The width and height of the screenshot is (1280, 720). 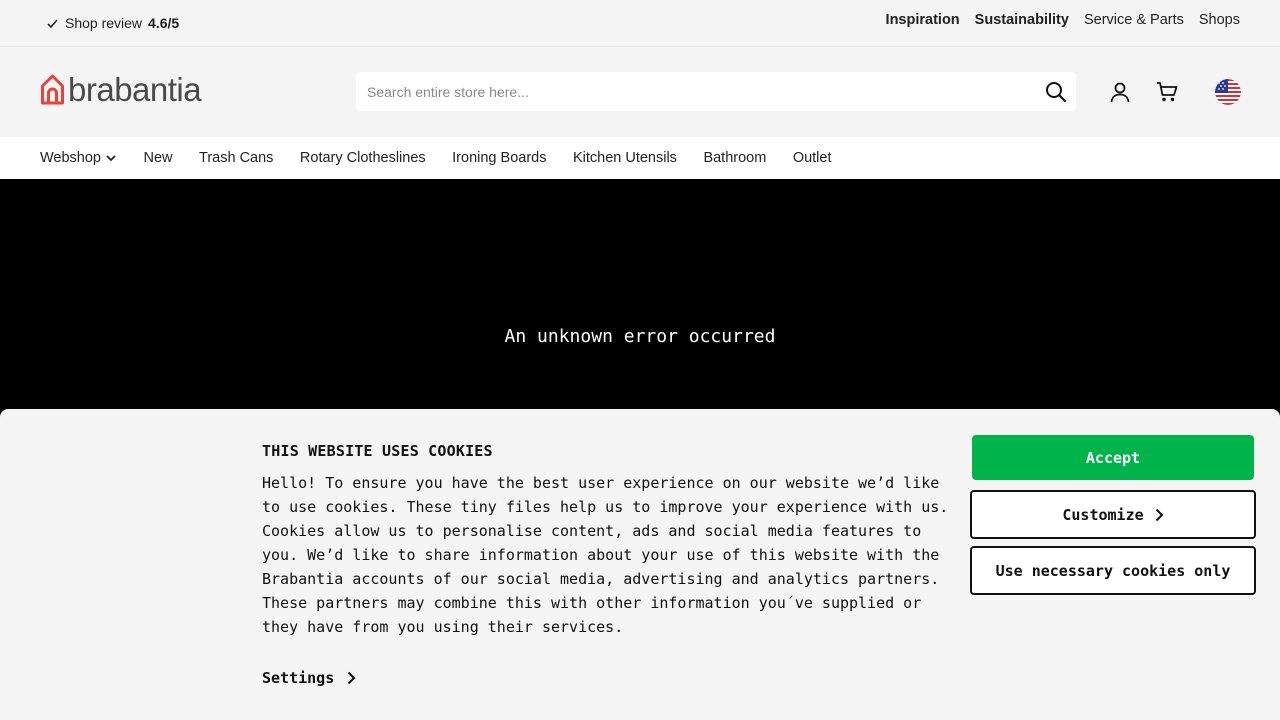 What do you see at coordinates (1120, 92) in the screenshot?
I see `account-icon` at bounding box center [1120, 92].